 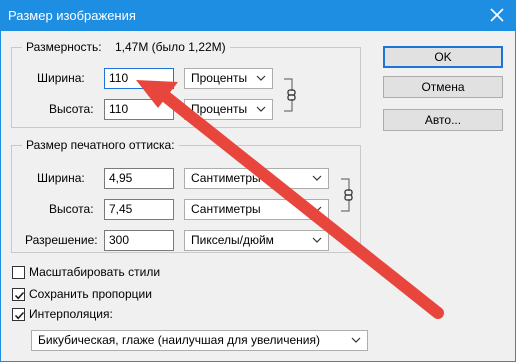 What do you see at coordinates (139, 78) in the screenshot?
I see `pixel-width-input: 110` at bounding box center [139, 78].